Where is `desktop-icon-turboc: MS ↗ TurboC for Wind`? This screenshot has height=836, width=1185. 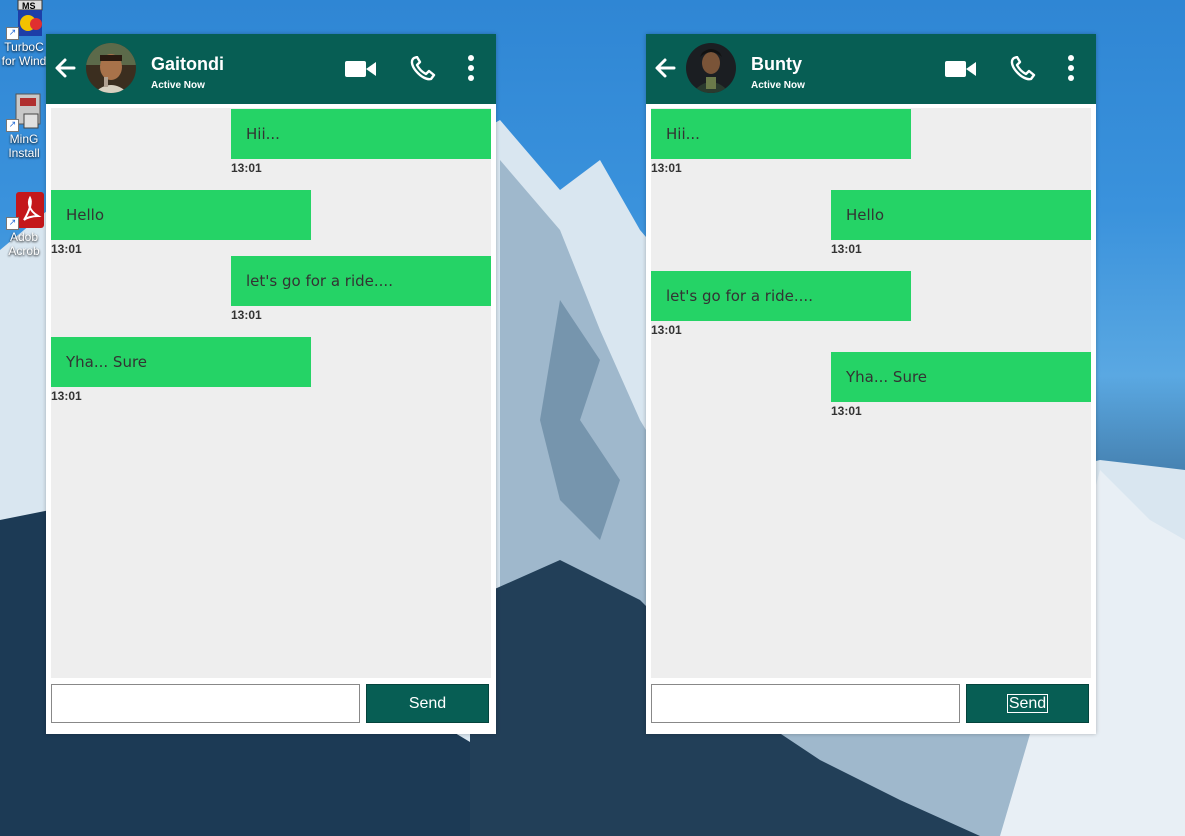 desktop-icon-turboc: MS ↗ TurboC for Wind is located at coordinates (24, 34).